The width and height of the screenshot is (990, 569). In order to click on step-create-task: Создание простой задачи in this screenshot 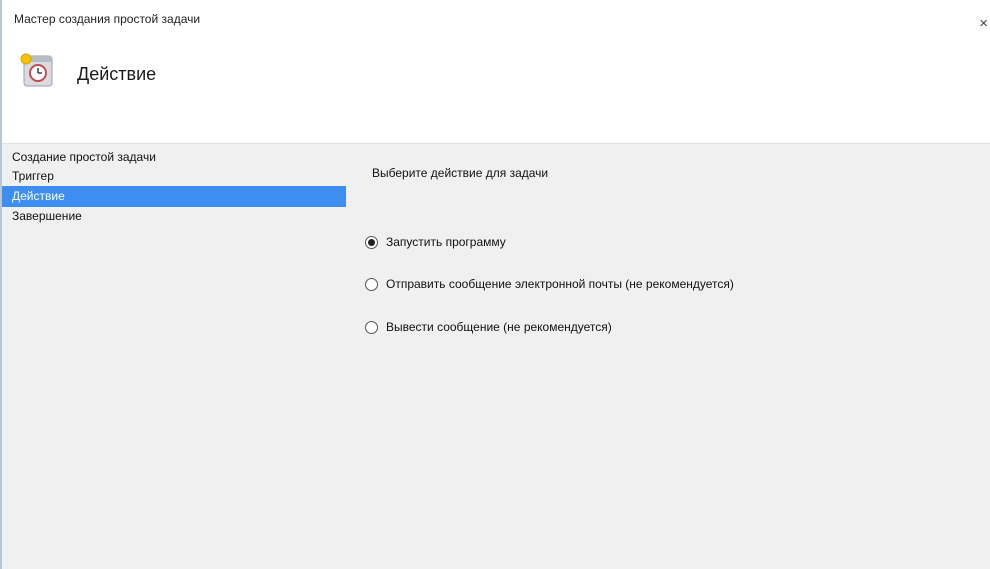, I will do `click(174, 157)`.